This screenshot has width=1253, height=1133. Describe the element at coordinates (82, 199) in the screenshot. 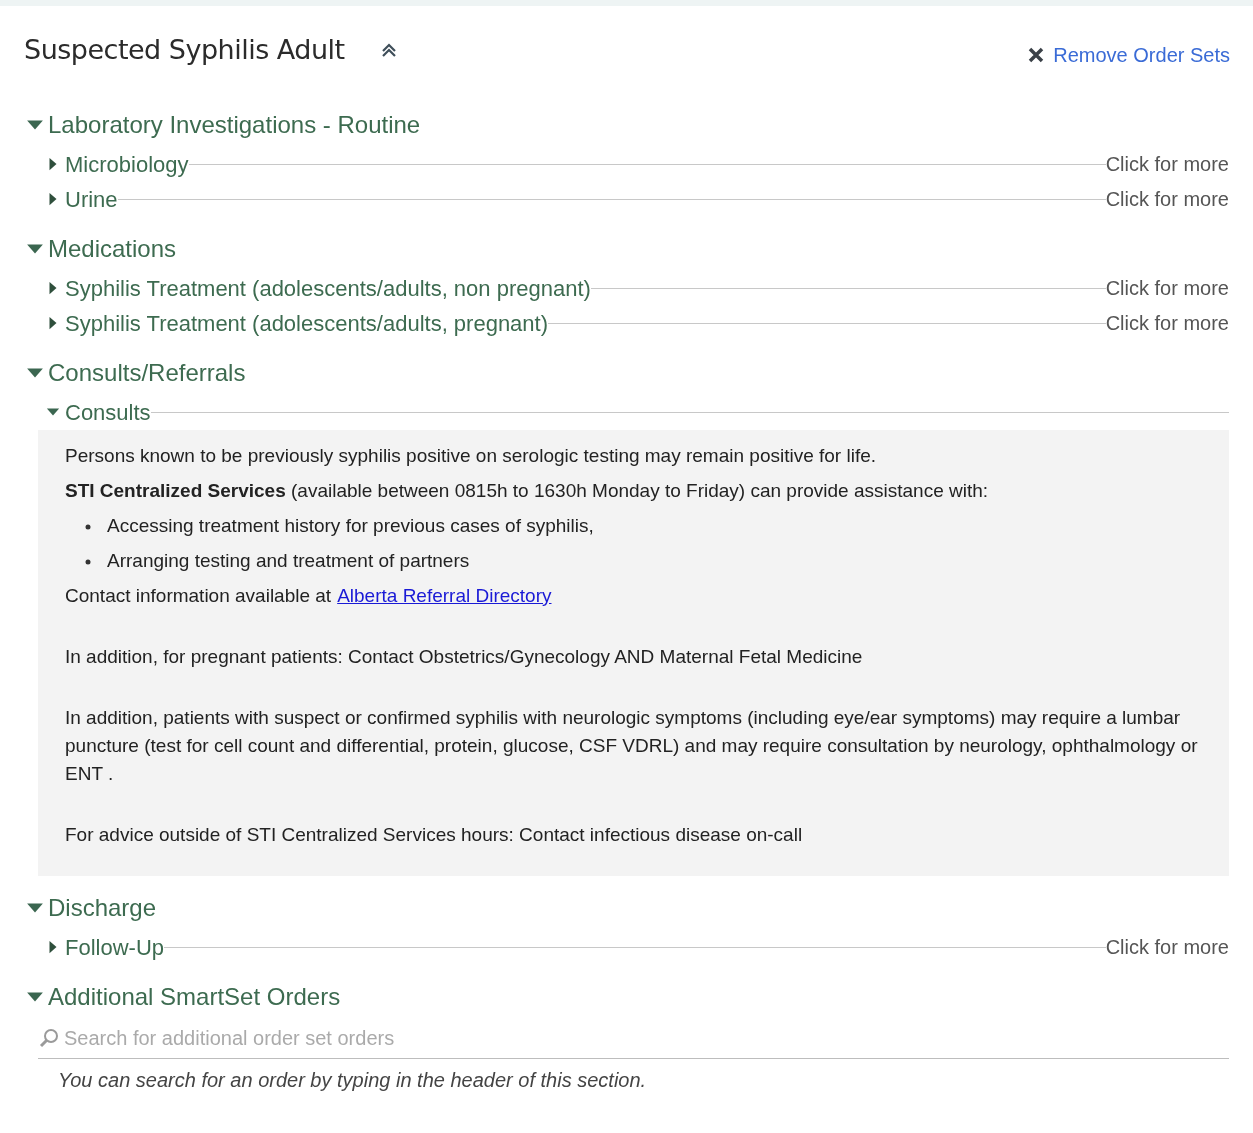

I see `order-group-header: Urine` at that location.